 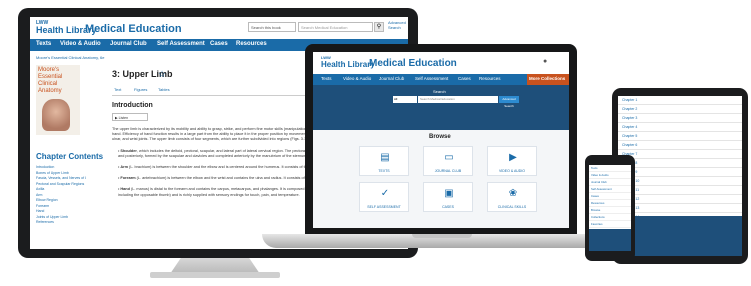 What do you see at coordinates (132, 105) in the screenshot?
I see `section-heading: Introduction` at bounding box center [132, 105].